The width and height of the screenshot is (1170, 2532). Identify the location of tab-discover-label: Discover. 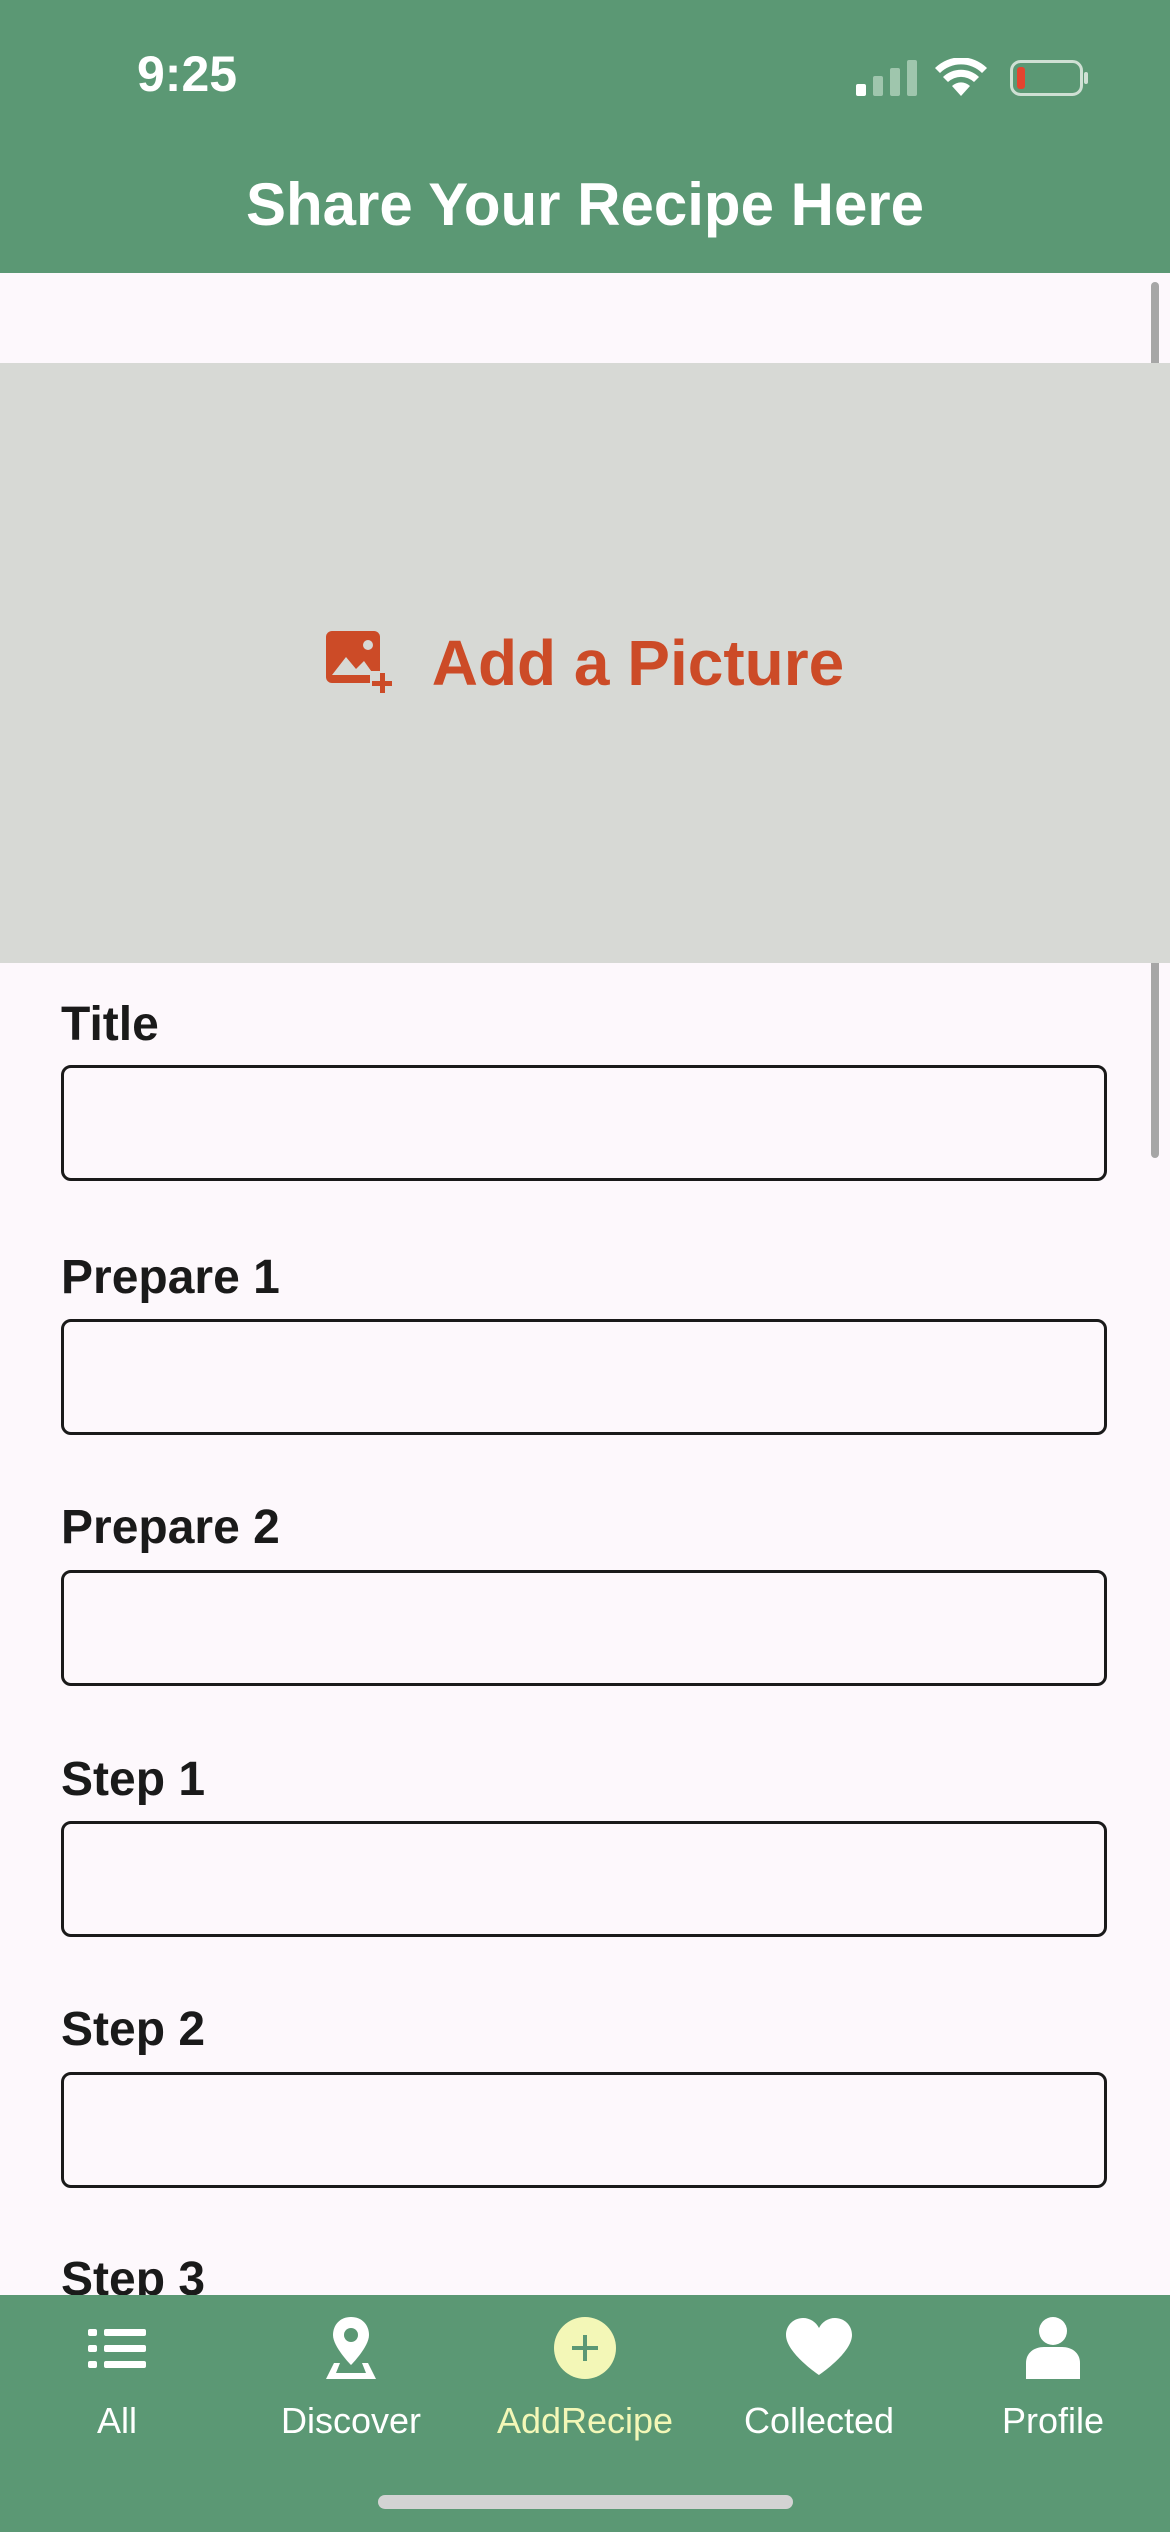
(351, 2420).